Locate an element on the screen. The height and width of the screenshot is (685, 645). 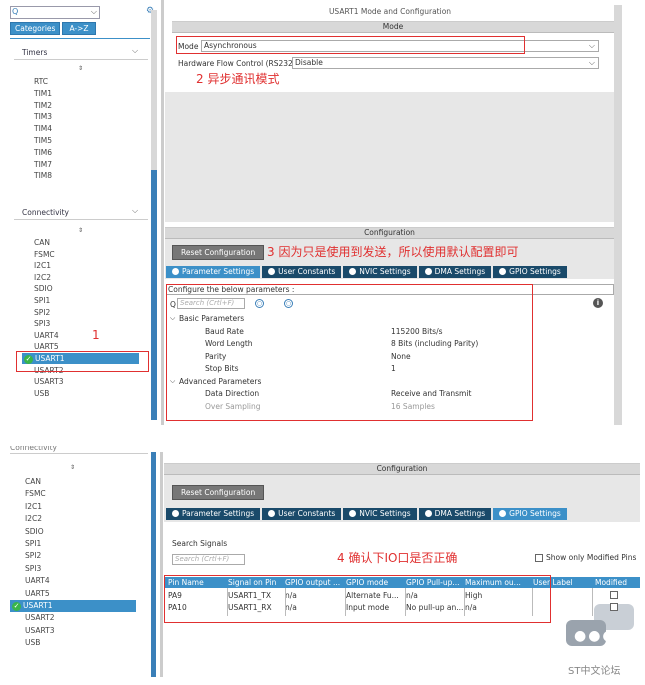
chat-dots: ●●● is located at coordinates (595, 636).